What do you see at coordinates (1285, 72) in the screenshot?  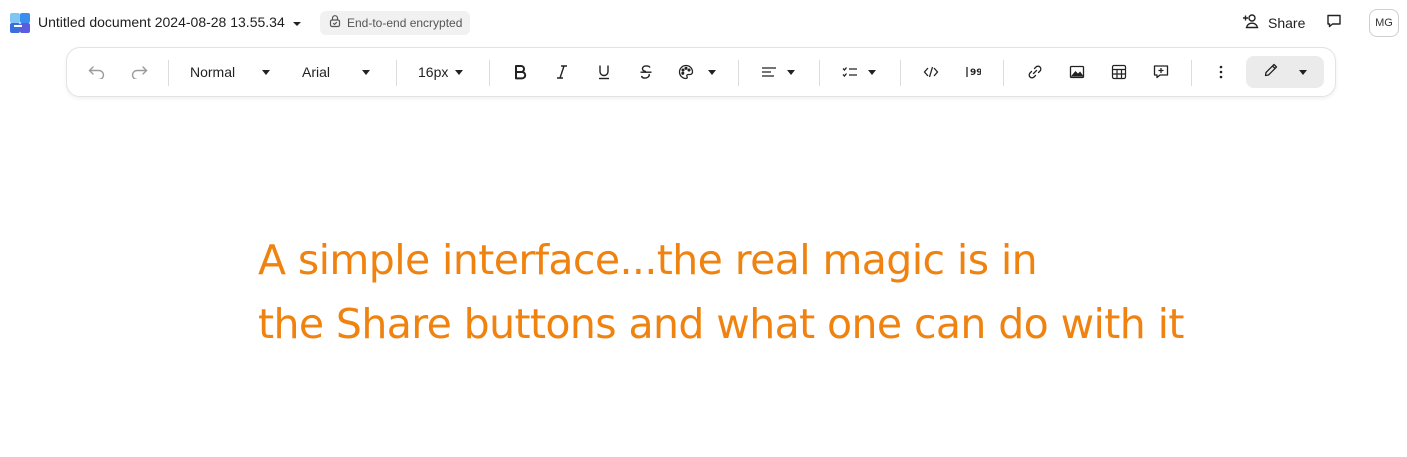 I see `editing-mode-dropdown` at bounding box center [1285, 72].